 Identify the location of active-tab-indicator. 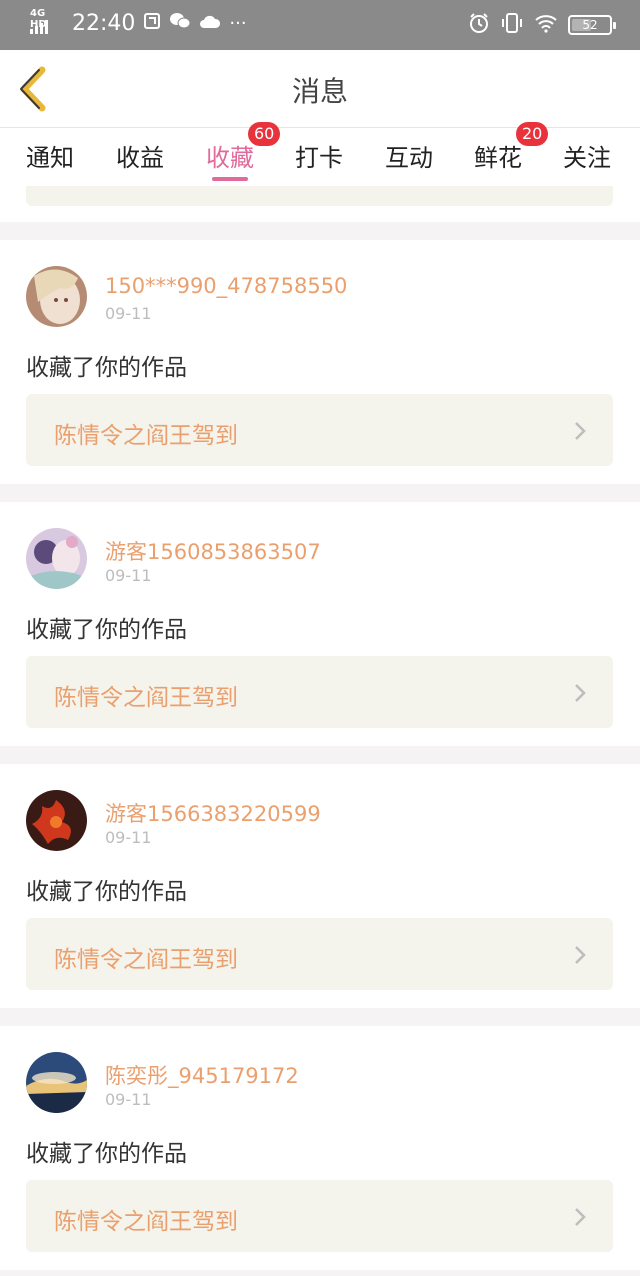
(230, 179).